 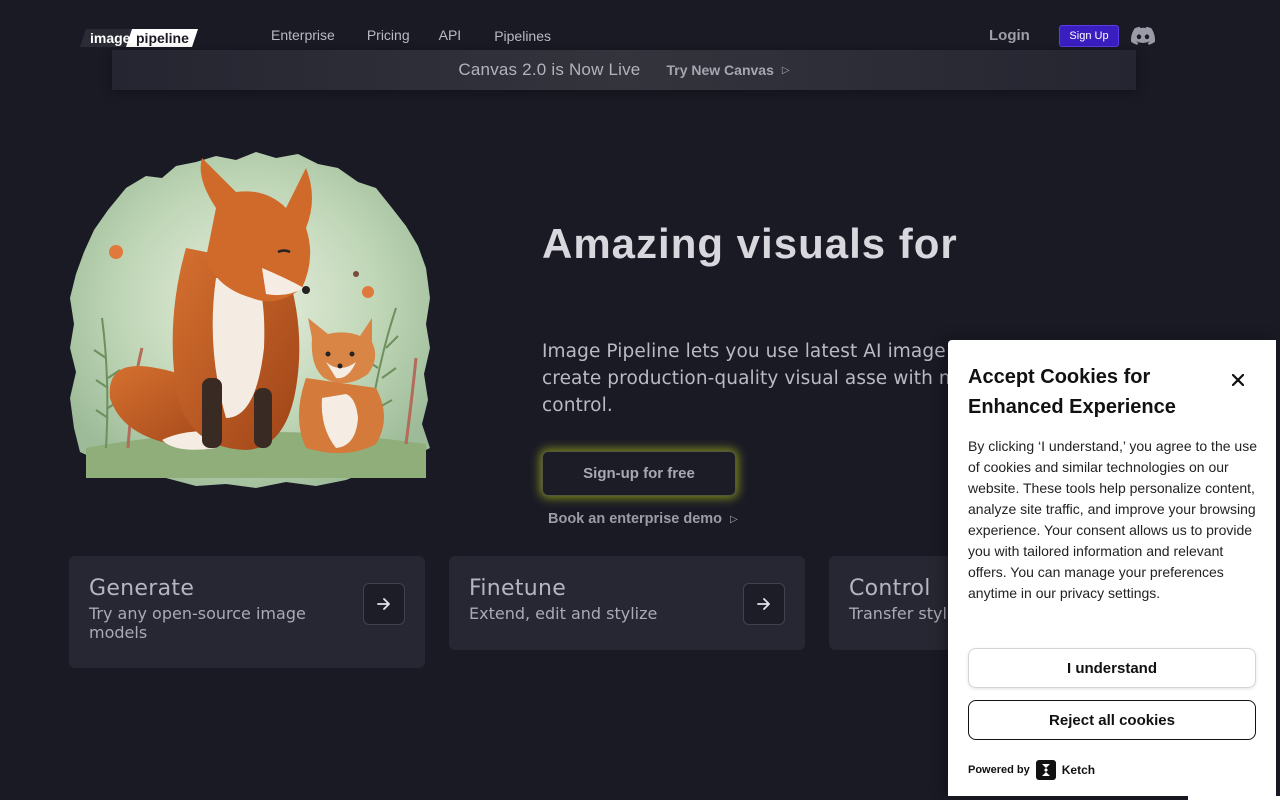 I want to click on nav-link-pricing: Pricing, so click(x=388, y=35).